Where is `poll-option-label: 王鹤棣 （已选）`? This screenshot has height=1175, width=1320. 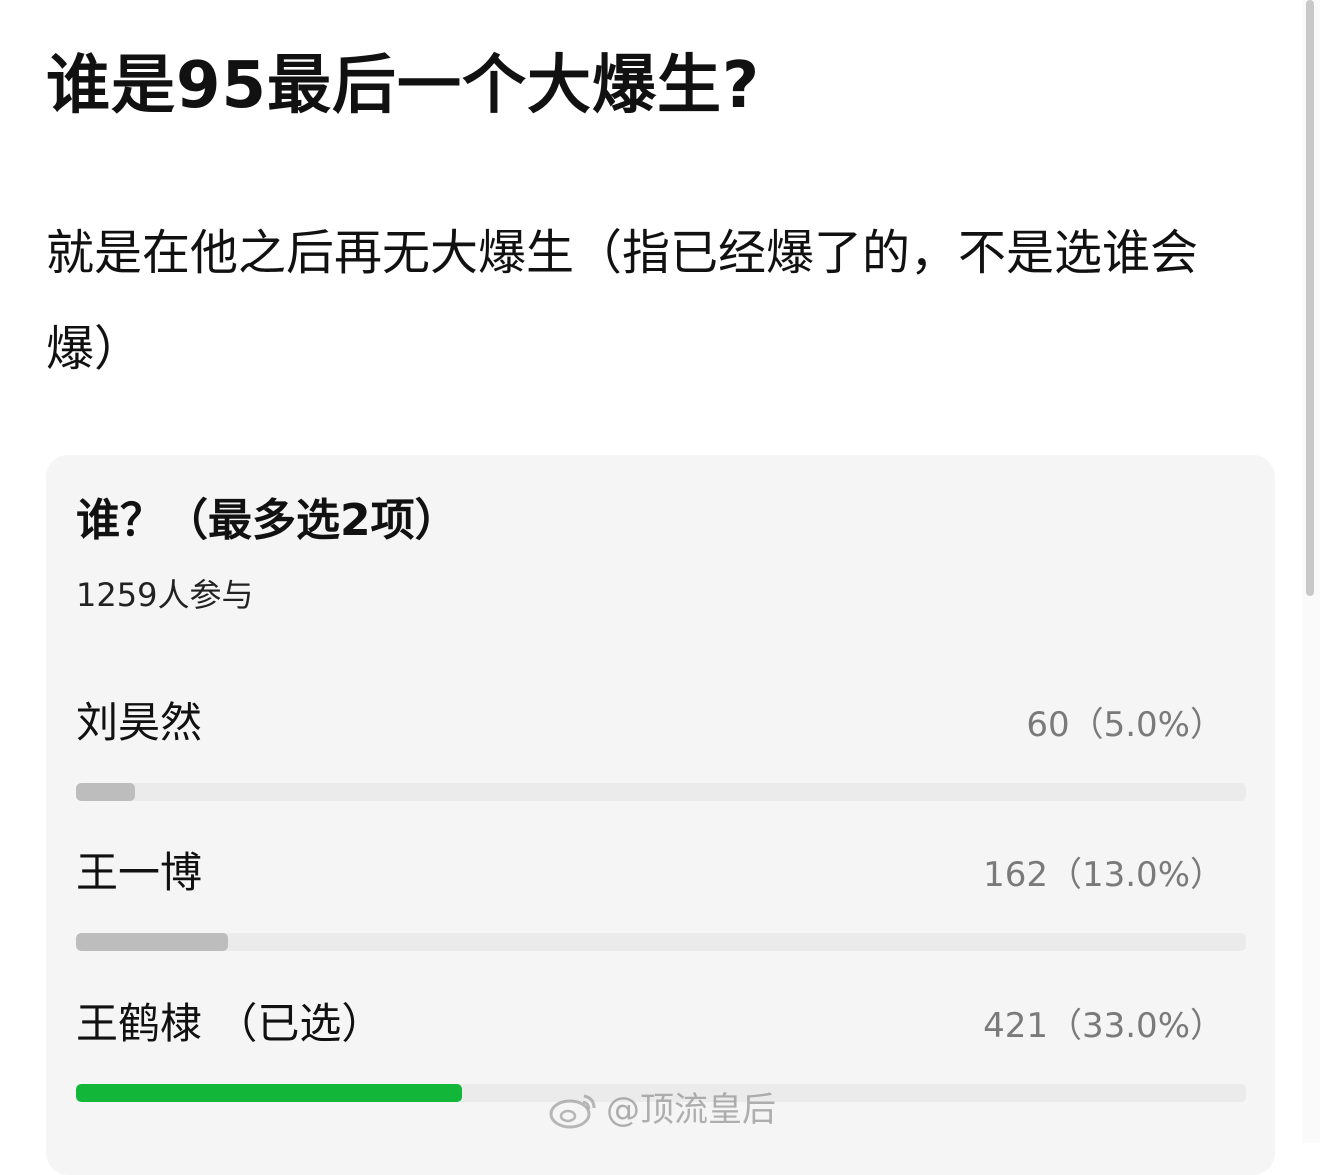
poll-option-label: 王鹤棣 （已选） is located at coordinates (230, 1023).